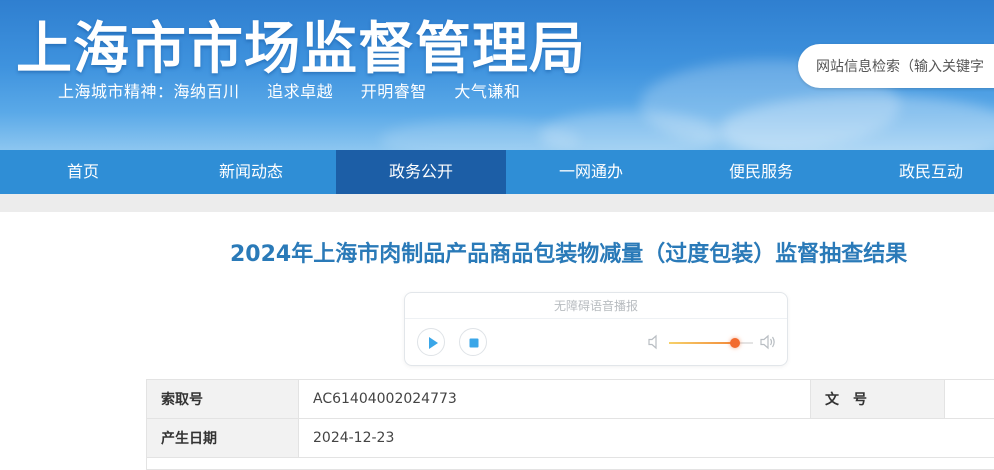 The width and height of the screenshot is (994, 470). Describe the element at coordinates (591, 172) in the screenshot. I see `nav-item-online-service: 一网通办` at that location.